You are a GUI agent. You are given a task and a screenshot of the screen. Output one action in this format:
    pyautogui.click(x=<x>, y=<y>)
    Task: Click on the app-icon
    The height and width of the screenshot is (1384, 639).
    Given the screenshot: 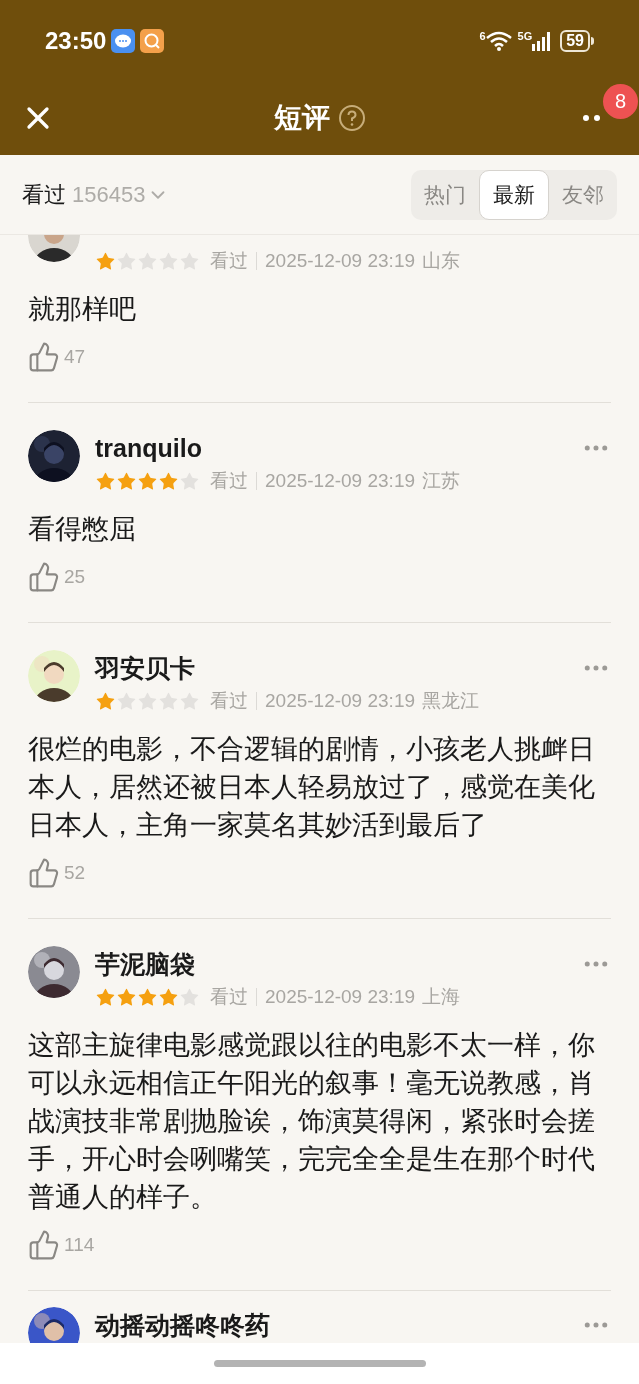 What is the action you would take?
    pyautogui.click(x=152, y=41)
    